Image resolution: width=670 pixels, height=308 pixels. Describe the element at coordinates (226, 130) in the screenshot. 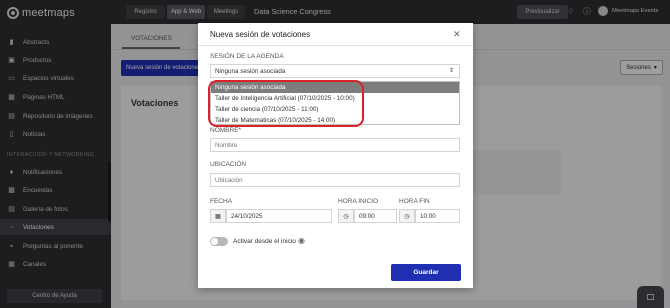

I see `name-label: NOMBRE*` at that location.